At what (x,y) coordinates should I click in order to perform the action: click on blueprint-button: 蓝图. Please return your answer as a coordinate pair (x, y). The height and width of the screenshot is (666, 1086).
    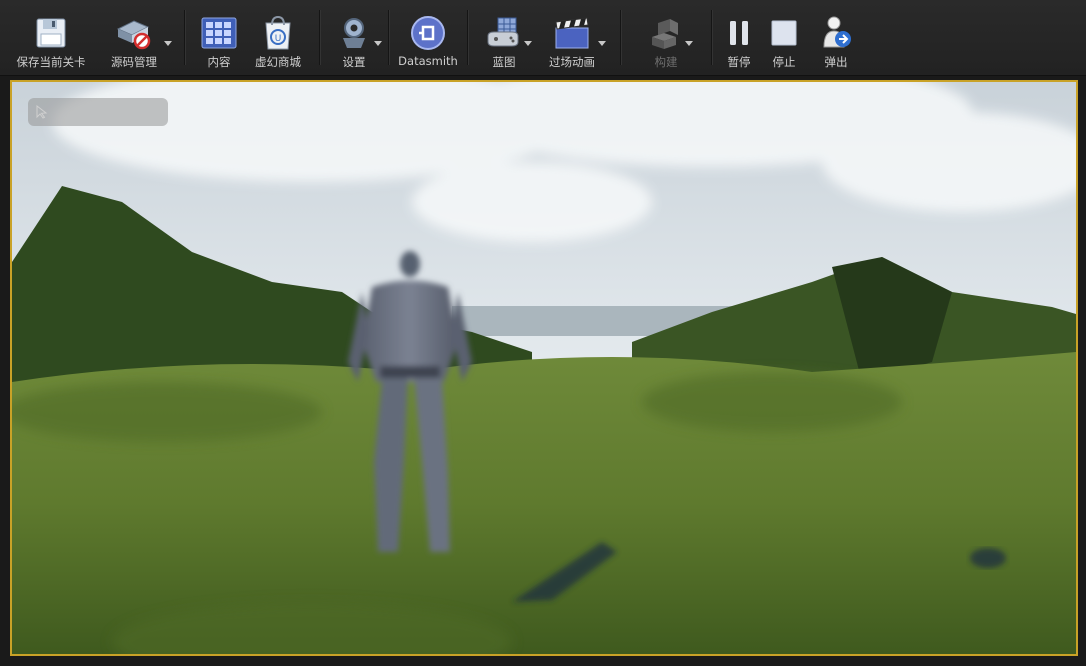
    Looking at the image, I should click on (504, 37).